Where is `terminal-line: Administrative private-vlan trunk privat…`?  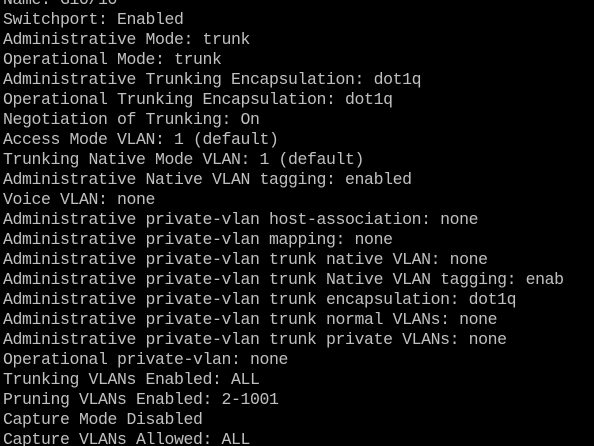 terminal-line: Administrative private-vlan trunk privat… is located at coordinates (255, 339).